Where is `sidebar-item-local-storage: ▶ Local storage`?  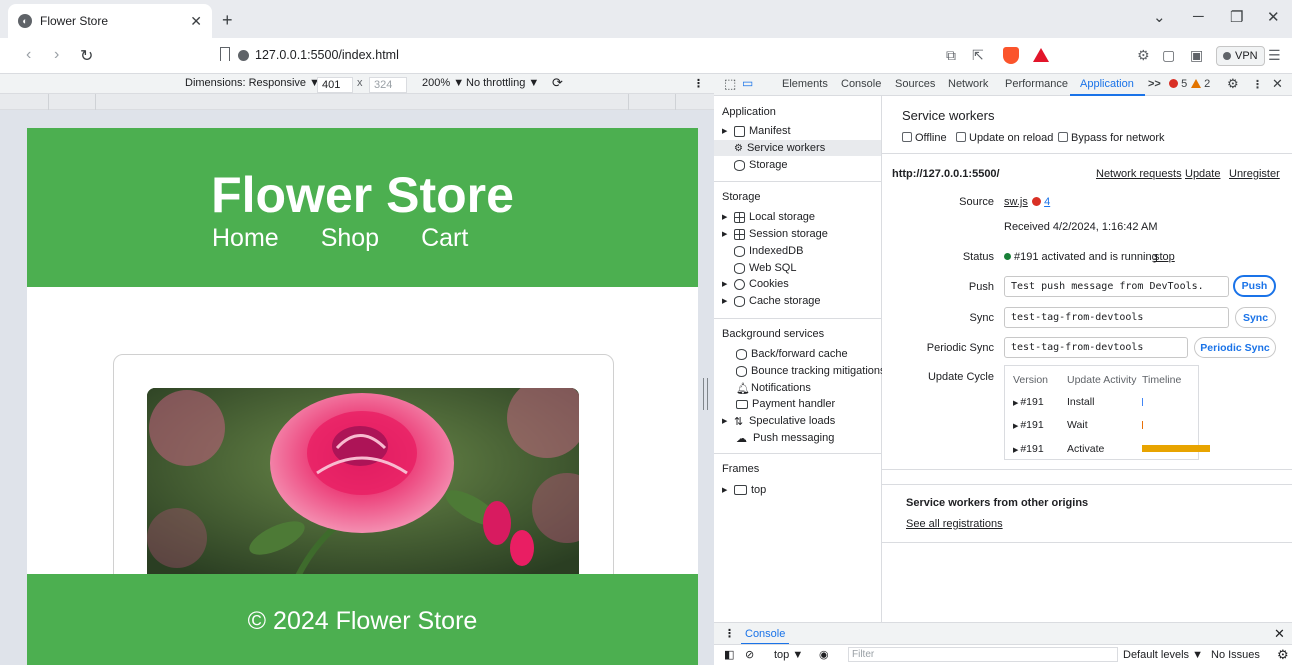
sidebar-item-local-storage: ▶ Local storage is located at coordinates (801, 217).